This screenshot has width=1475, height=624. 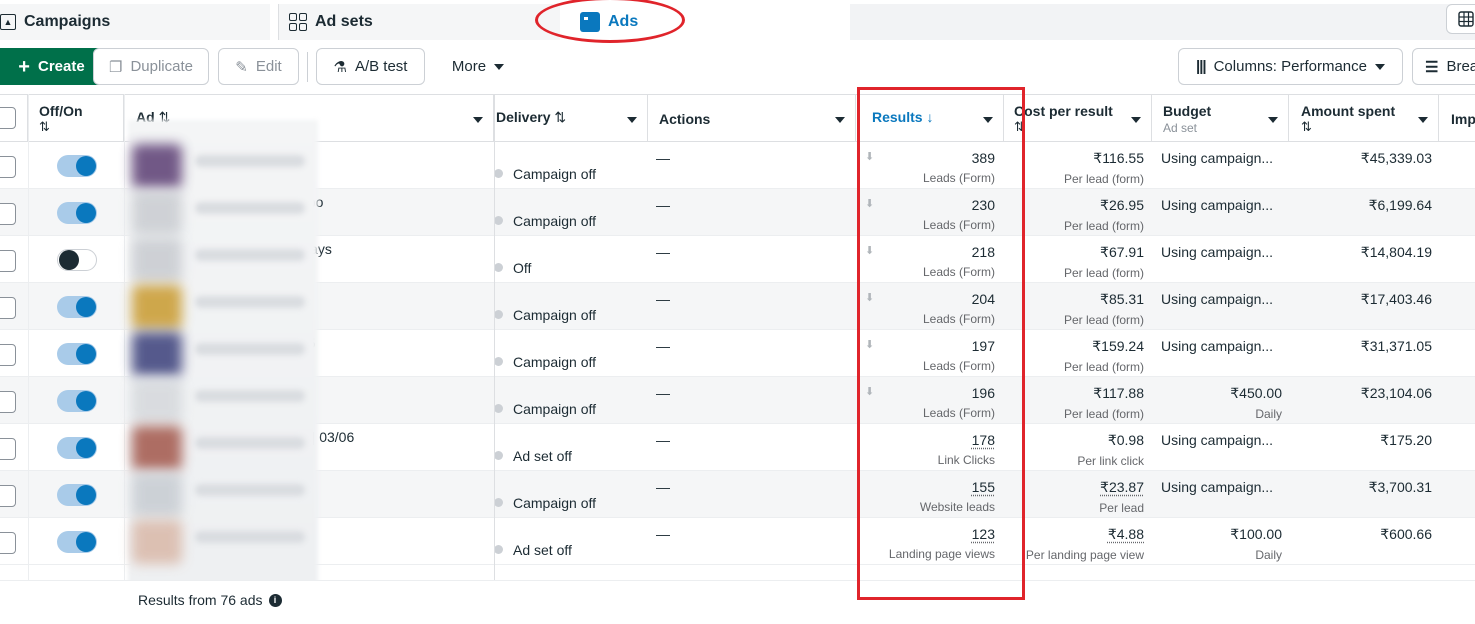 I want to click on spent-value: ₹6,199.64, so click(x=1400, y=205).